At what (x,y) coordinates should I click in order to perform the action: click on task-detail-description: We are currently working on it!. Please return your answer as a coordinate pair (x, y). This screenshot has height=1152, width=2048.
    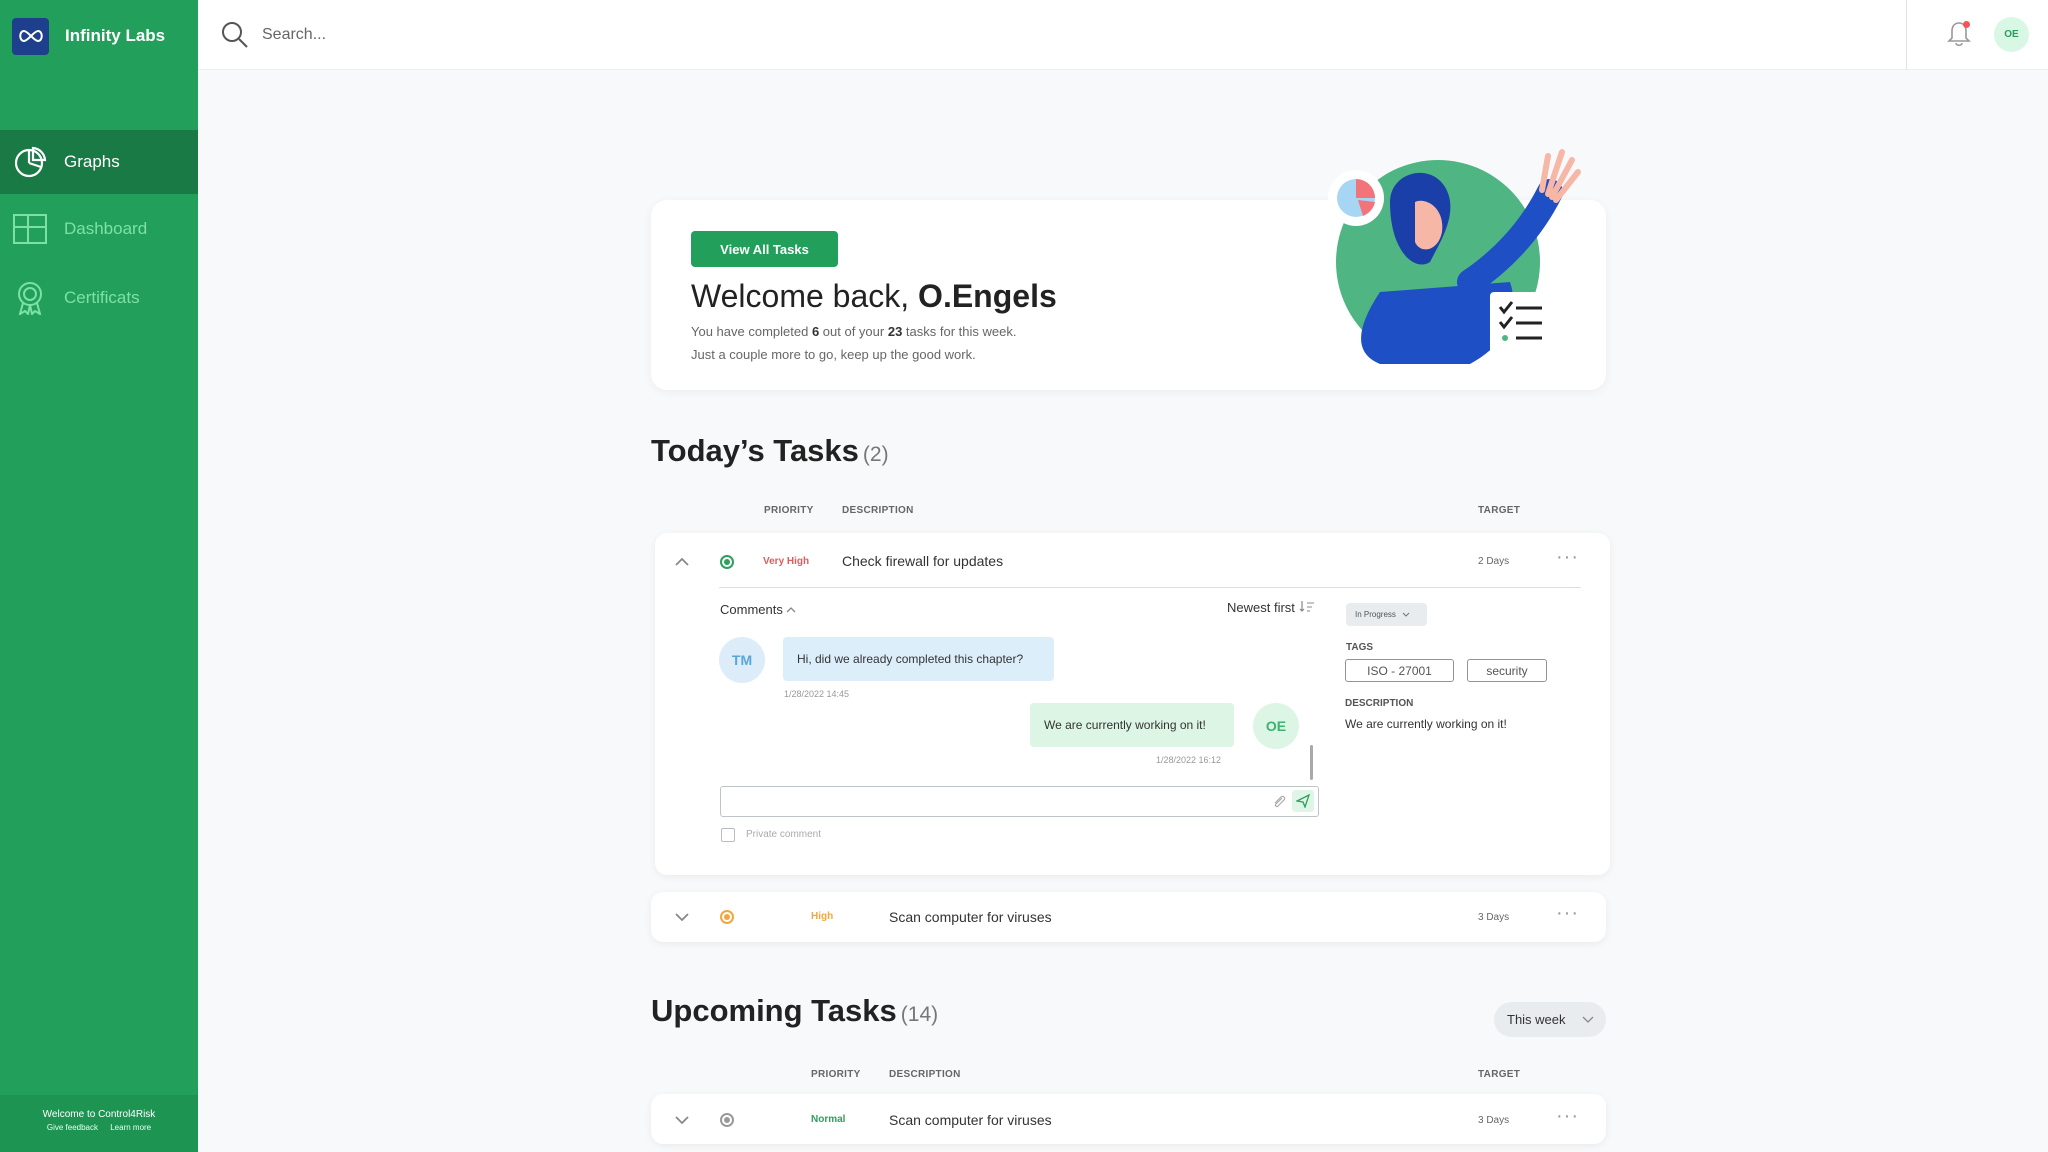
    Looking at the image, I should click on (1426, 724).